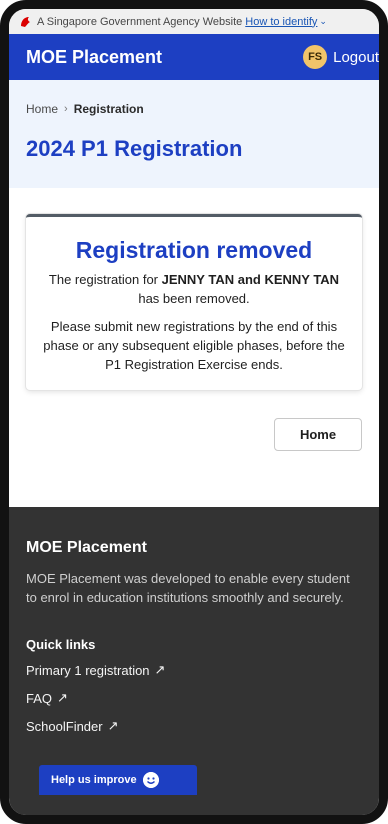  I want to click on top-navbar: MOE Placement FS Logout, so click(194, 57).